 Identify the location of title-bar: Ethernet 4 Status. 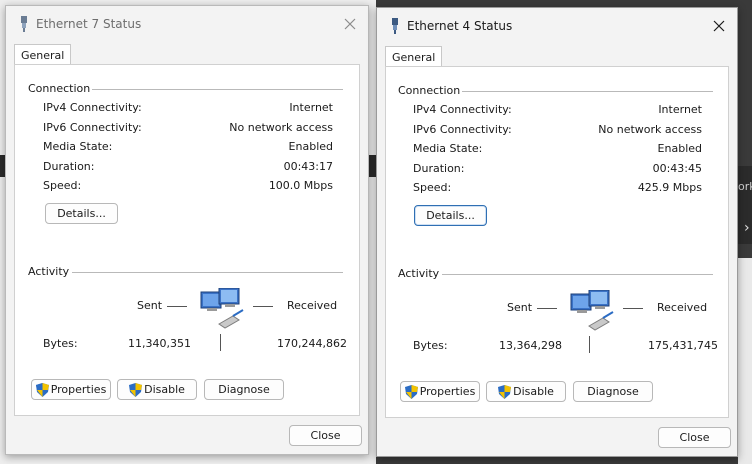
(557, 26).